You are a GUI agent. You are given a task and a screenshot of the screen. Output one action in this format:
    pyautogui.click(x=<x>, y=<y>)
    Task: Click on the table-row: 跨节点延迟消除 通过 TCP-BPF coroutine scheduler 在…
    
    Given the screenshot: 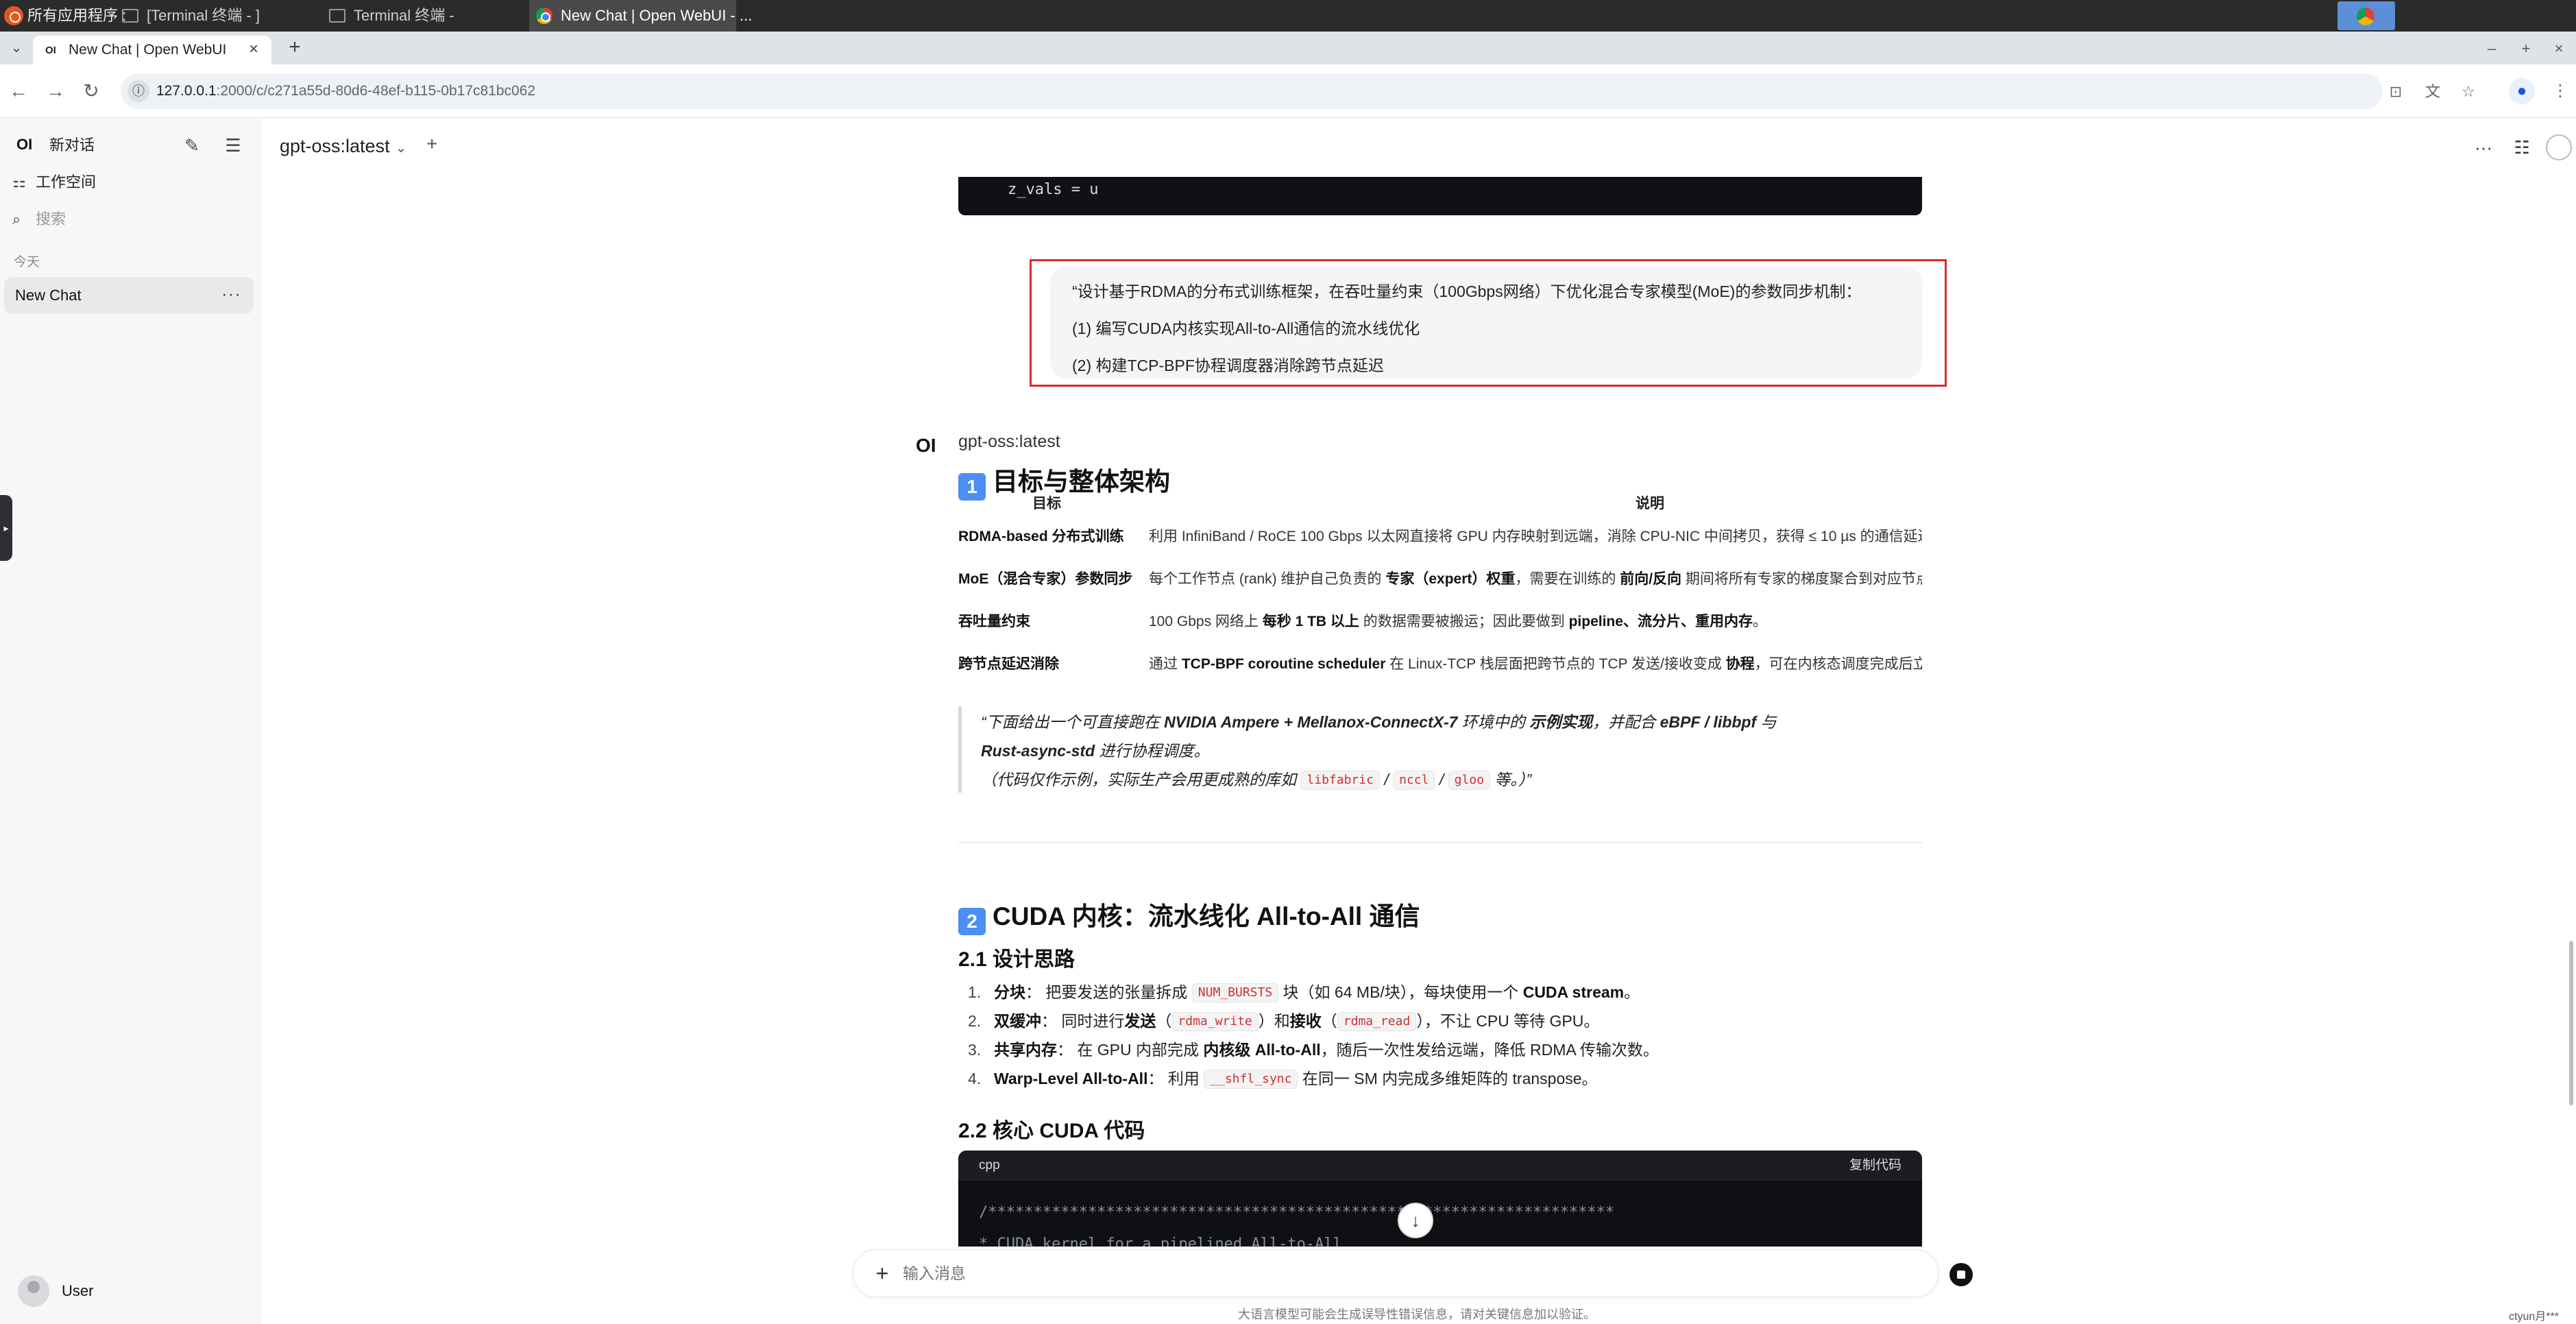 What is the action you would take?
    pyautogui.click(x=1440, y=664)
    